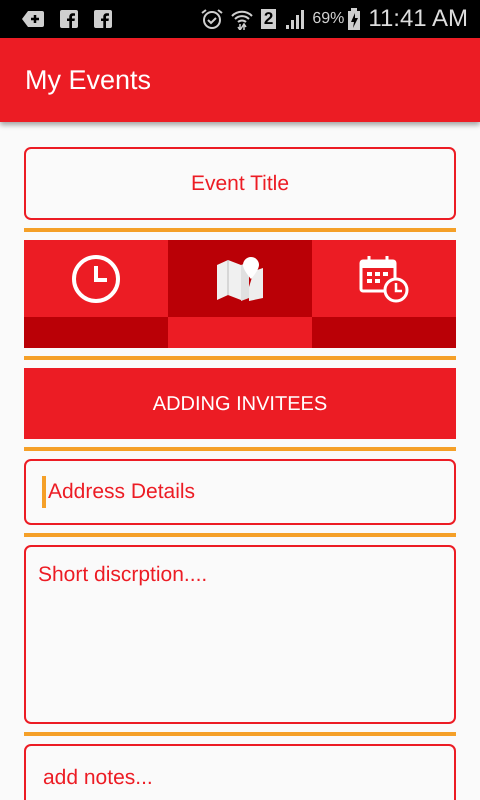 This screenshot has height=800, width=480. Describe the element at coordinates (88, 80) in the screenshot. I see `app-title: My Events` at that location.